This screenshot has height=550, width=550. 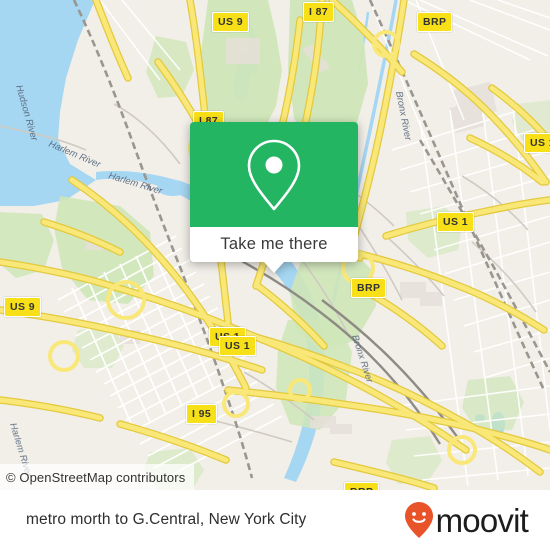 I want to click on map-pin-icon, so click(x=274, y=175).